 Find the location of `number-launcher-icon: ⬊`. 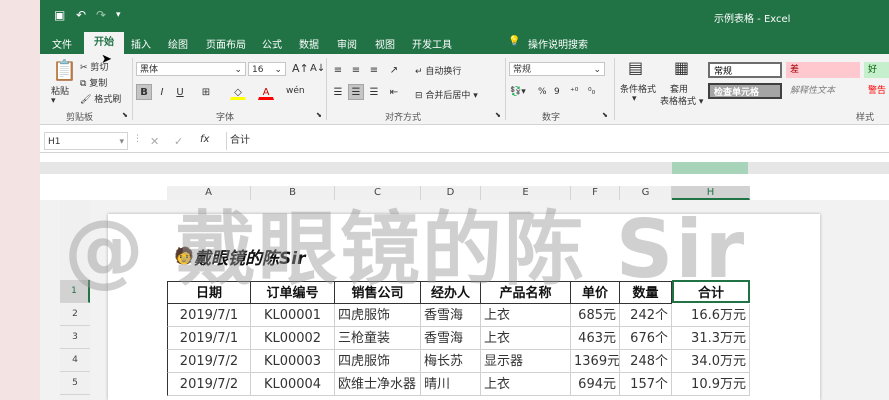

number-launcher-icon: ⬊ is located at coordinates (605, 115).